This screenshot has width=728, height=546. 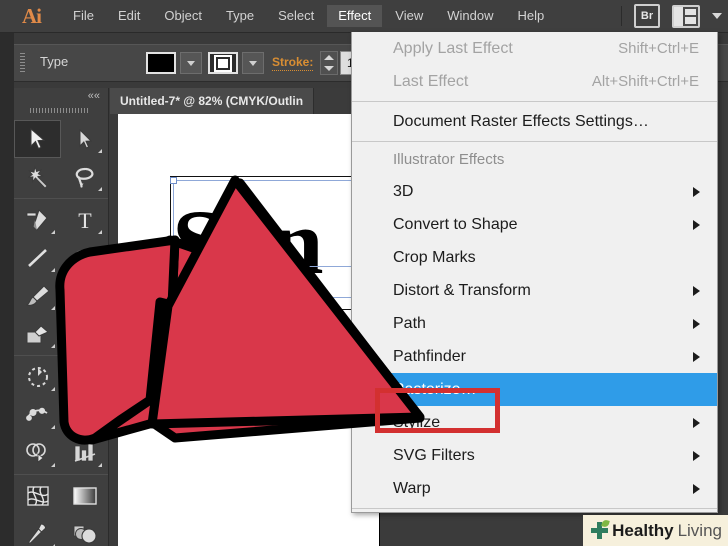 What do you see at coordinates (699, 530) in the screenshot?
I see `watermark-suffix: Living` at bounding box center [699, 530].